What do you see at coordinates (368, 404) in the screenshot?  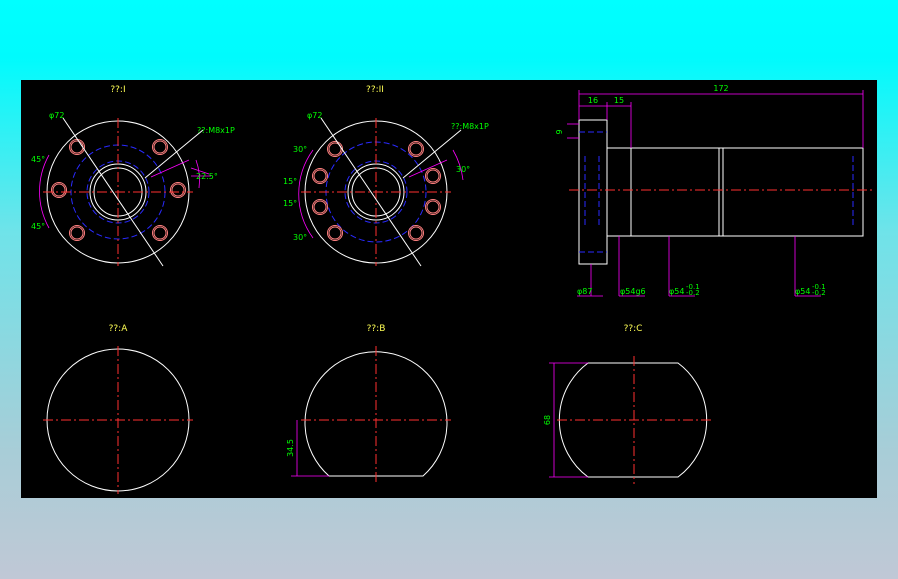 I see `section-view-b: ??:B 34.5` at bounding box center [368, 404].